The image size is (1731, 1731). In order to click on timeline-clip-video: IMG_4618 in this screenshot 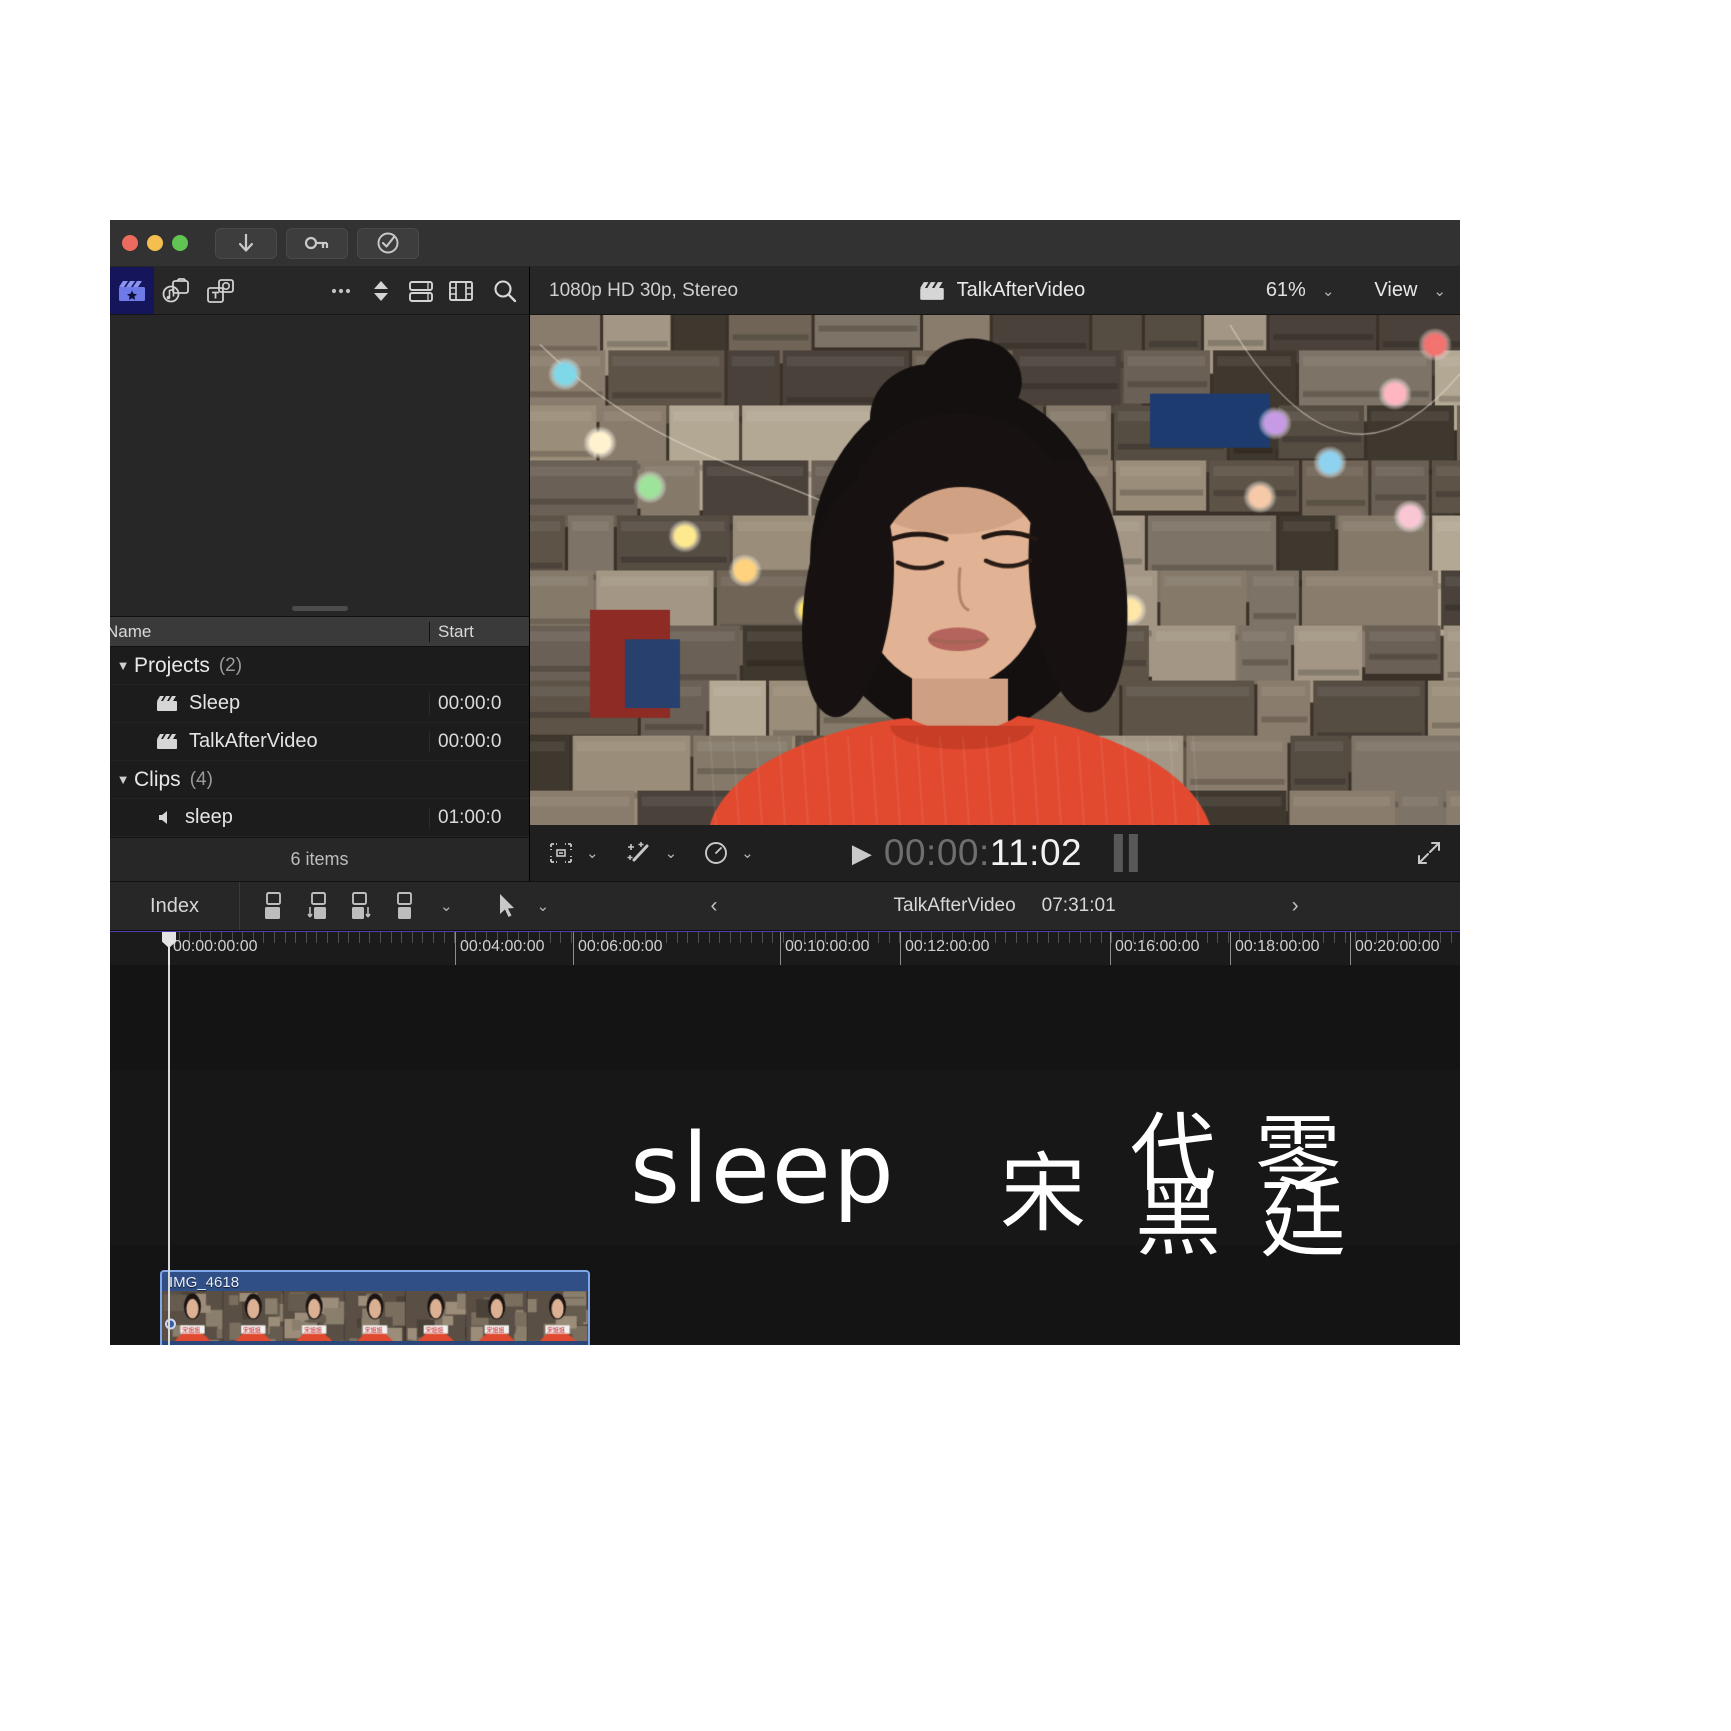, I will do `click(375, 1307)`.